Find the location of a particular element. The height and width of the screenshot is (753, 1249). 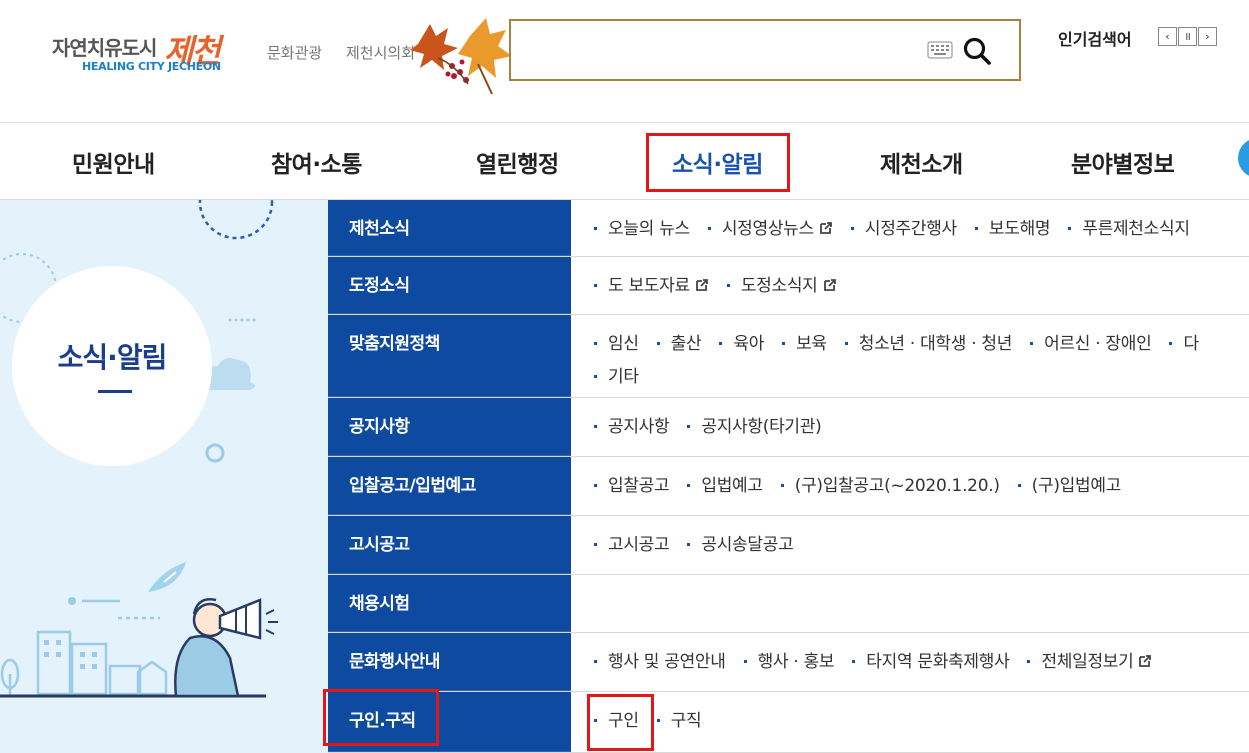

sitemap-row: 채용시험 is located at coordinates (788, 604).